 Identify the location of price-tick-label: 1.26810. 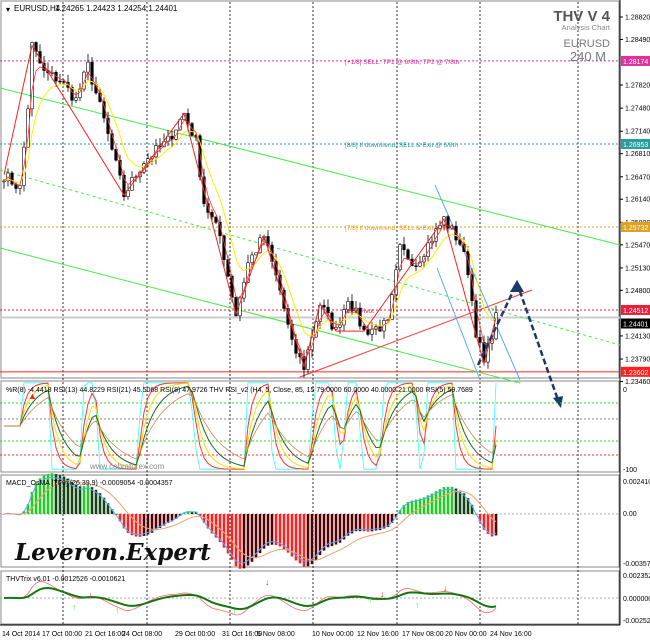
(637, 154).